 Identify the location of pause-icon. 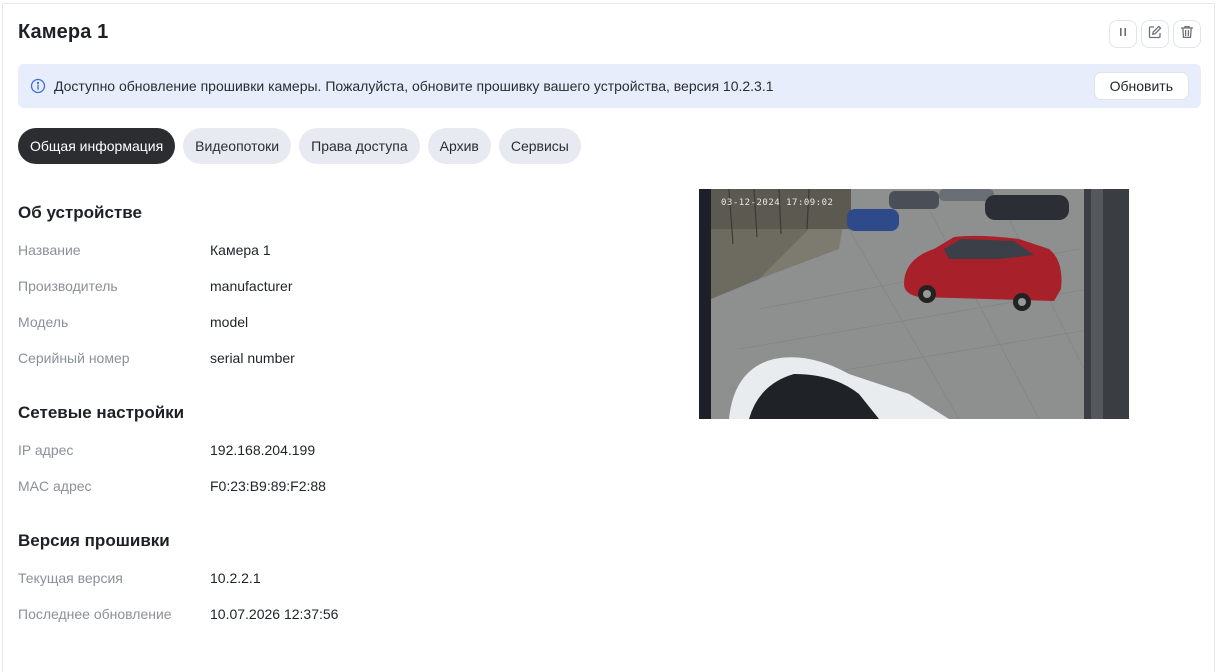
(1123, 34).